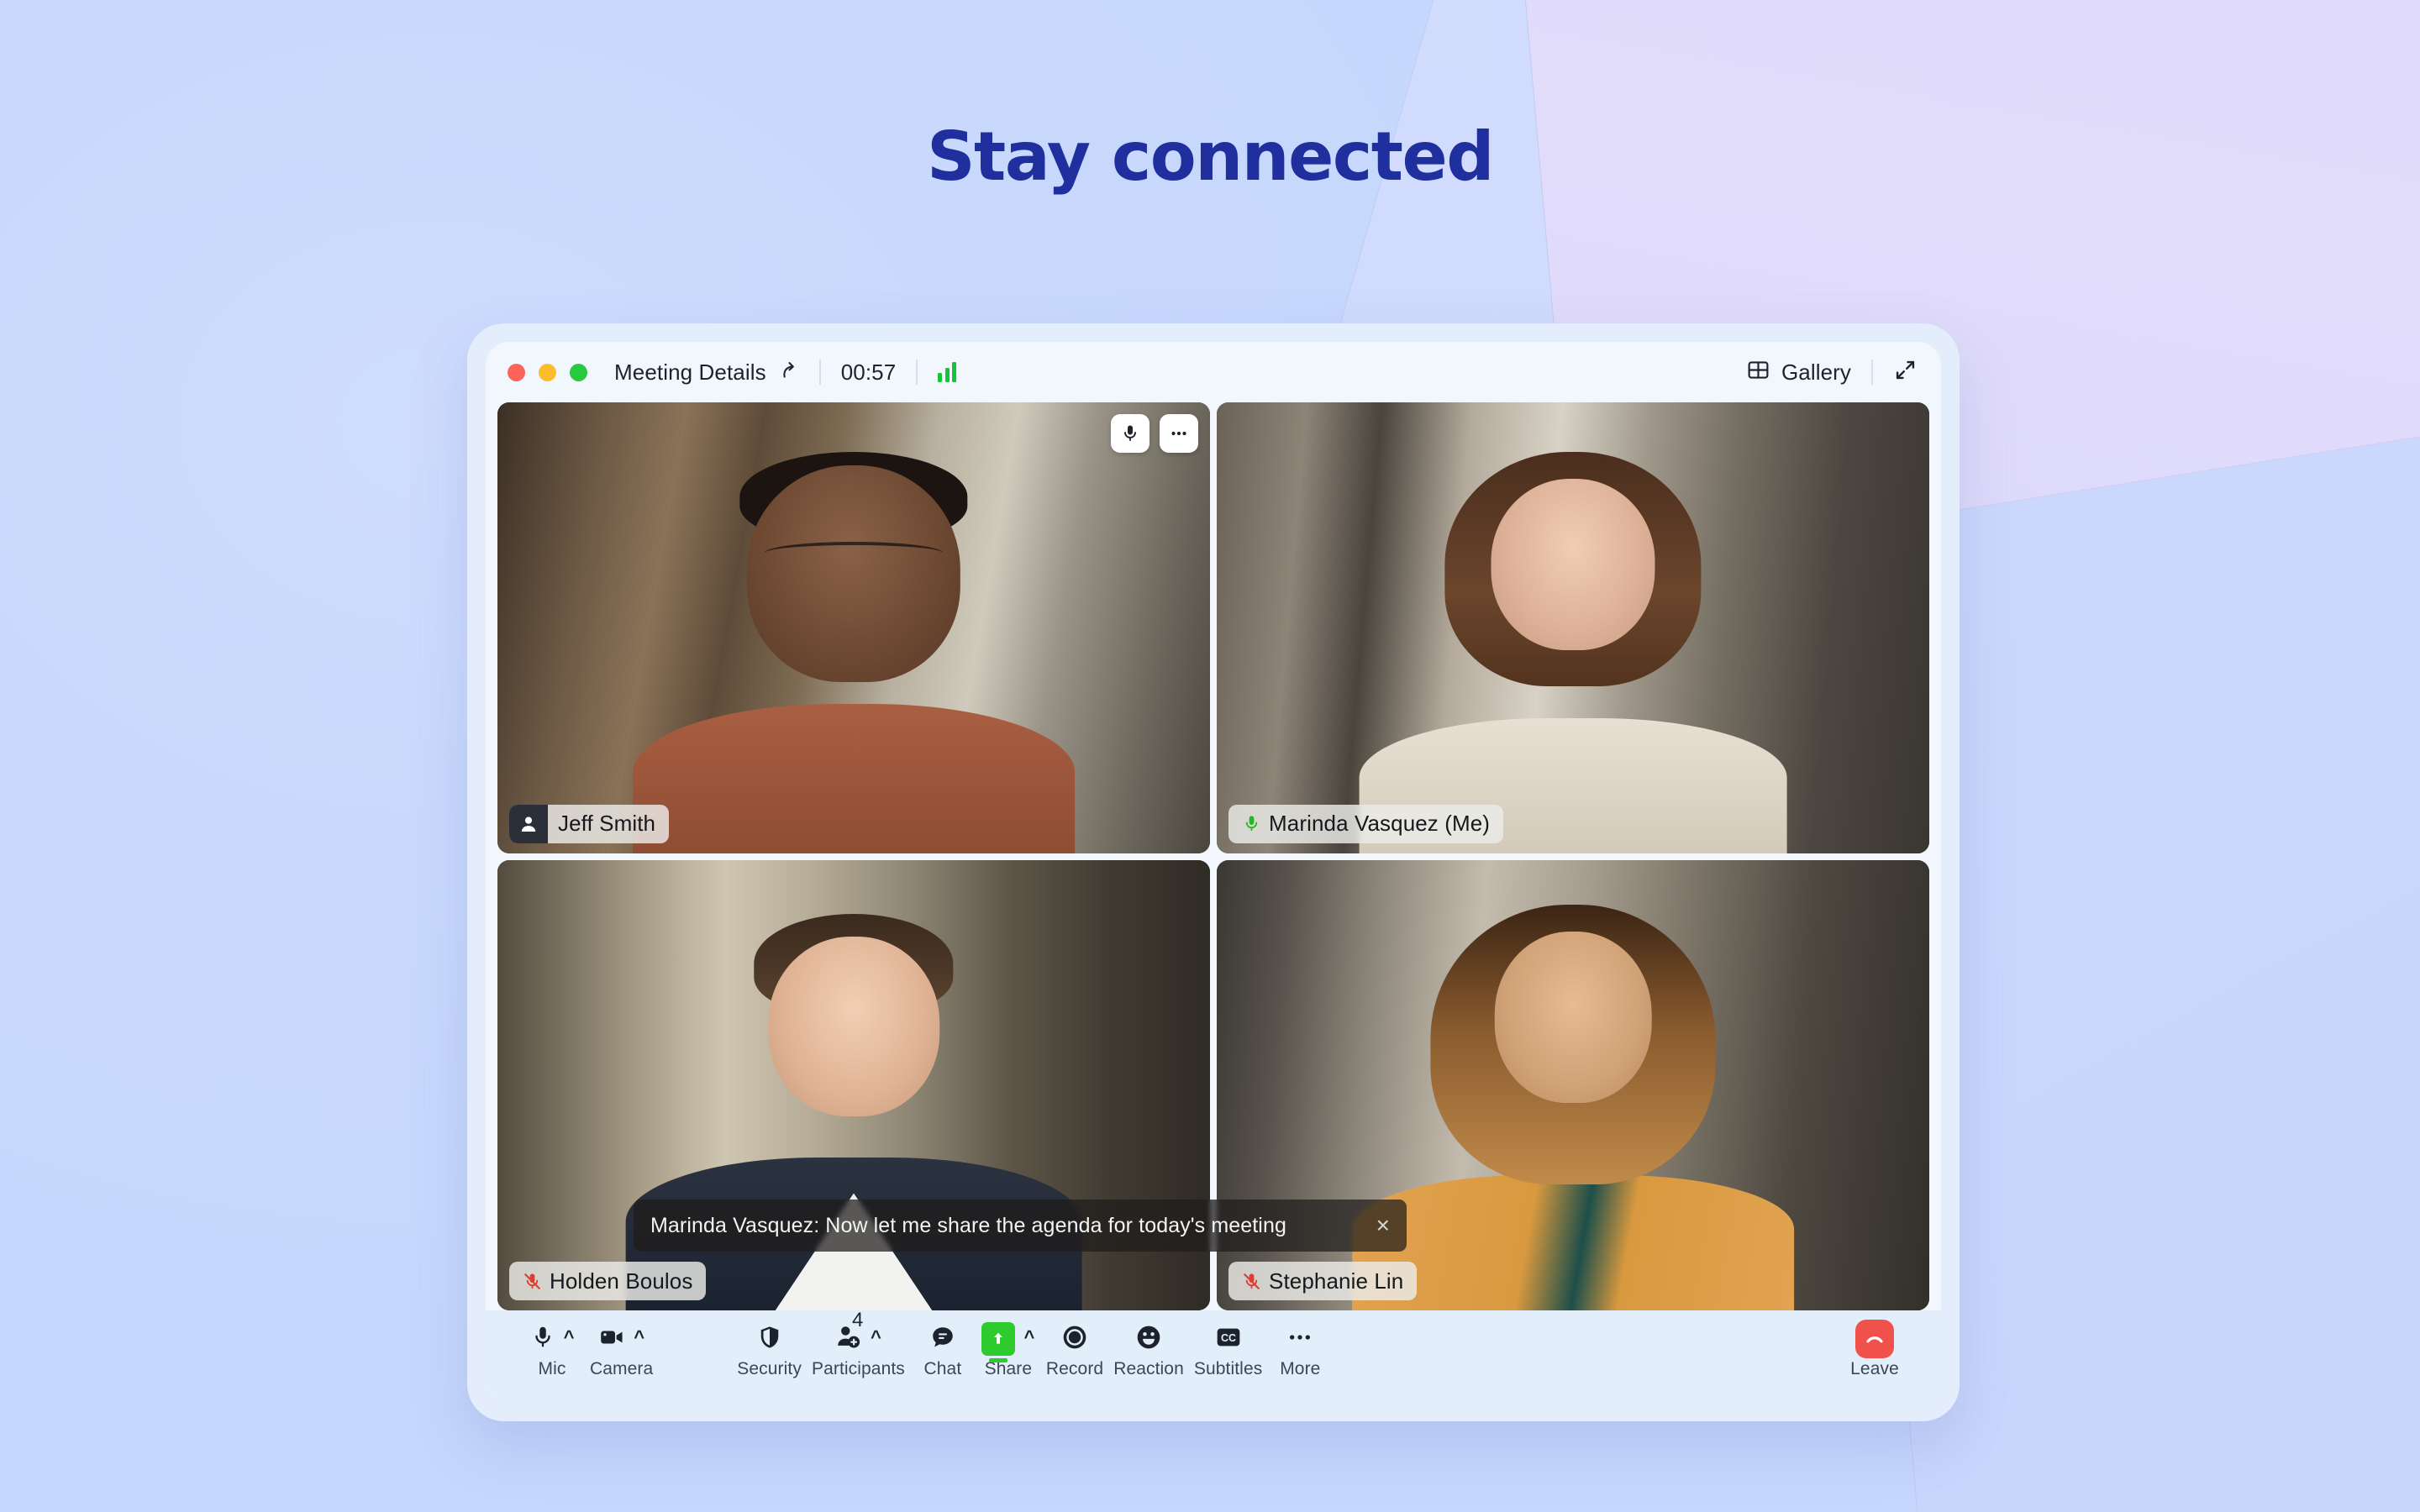 Image resolution: width=2420 pixels, height=1512 pixels. Describe the element at coordinates (788, 373) in the screenshot. I see `share-arrow-icon` at that location.